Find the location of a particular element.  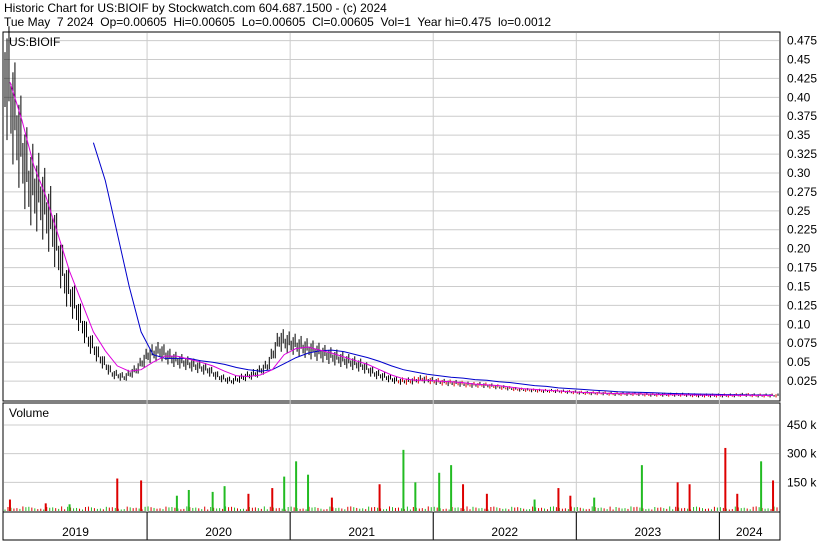

price-tick-label: 0.10 is located at coordinates (799, 324).